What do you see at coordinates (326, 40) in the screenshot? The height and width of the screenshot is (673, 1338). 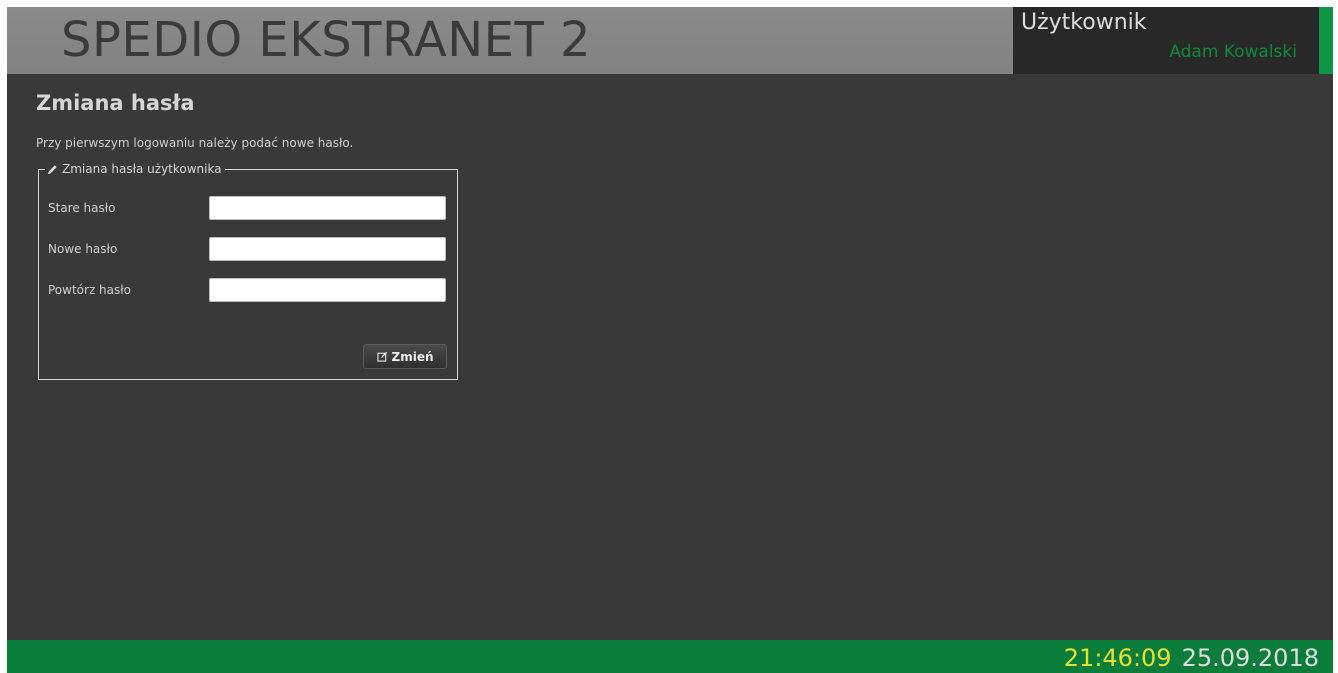 I see `app-title: SPEDIO EKSTRANET 2` at bounding box center [326, 40].